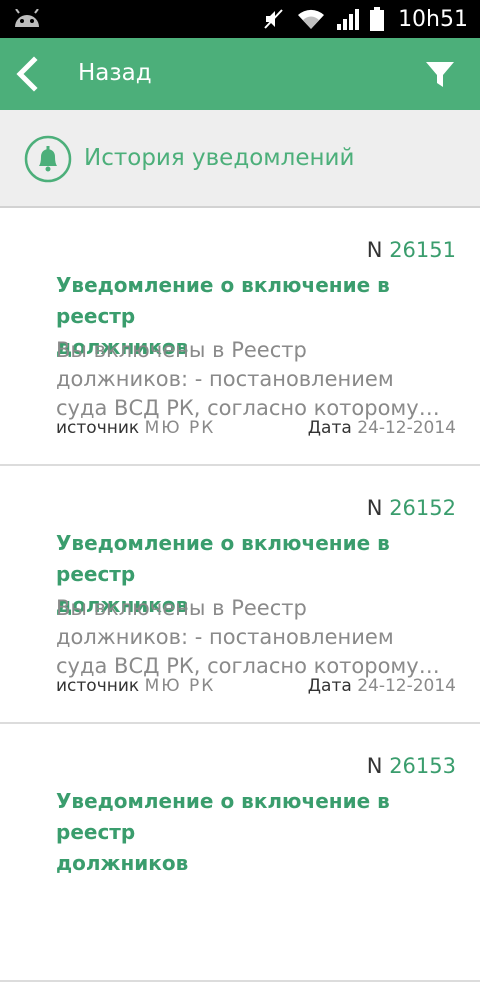  I want to click on section-title: История уведомлений, so click(219, 158).